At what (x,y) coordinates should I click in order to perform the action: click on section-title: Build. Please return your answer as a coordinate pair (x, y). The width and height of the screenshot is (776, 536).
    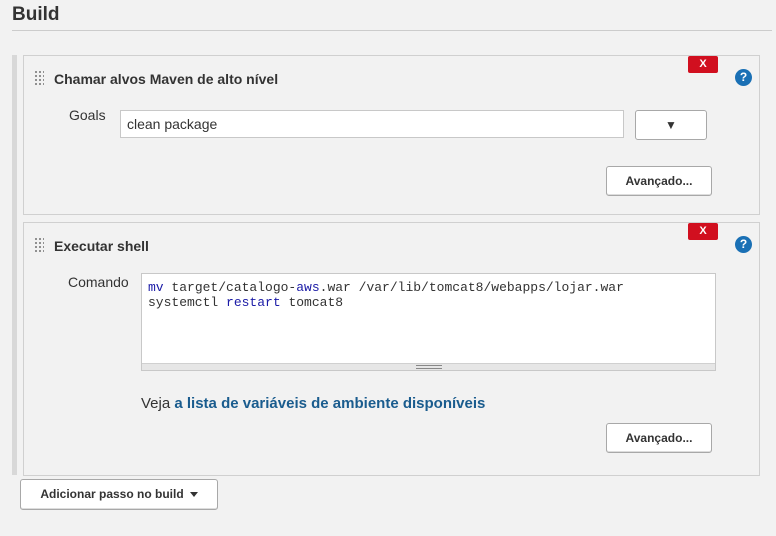
    Looking at the image, I should click on (36, 14).